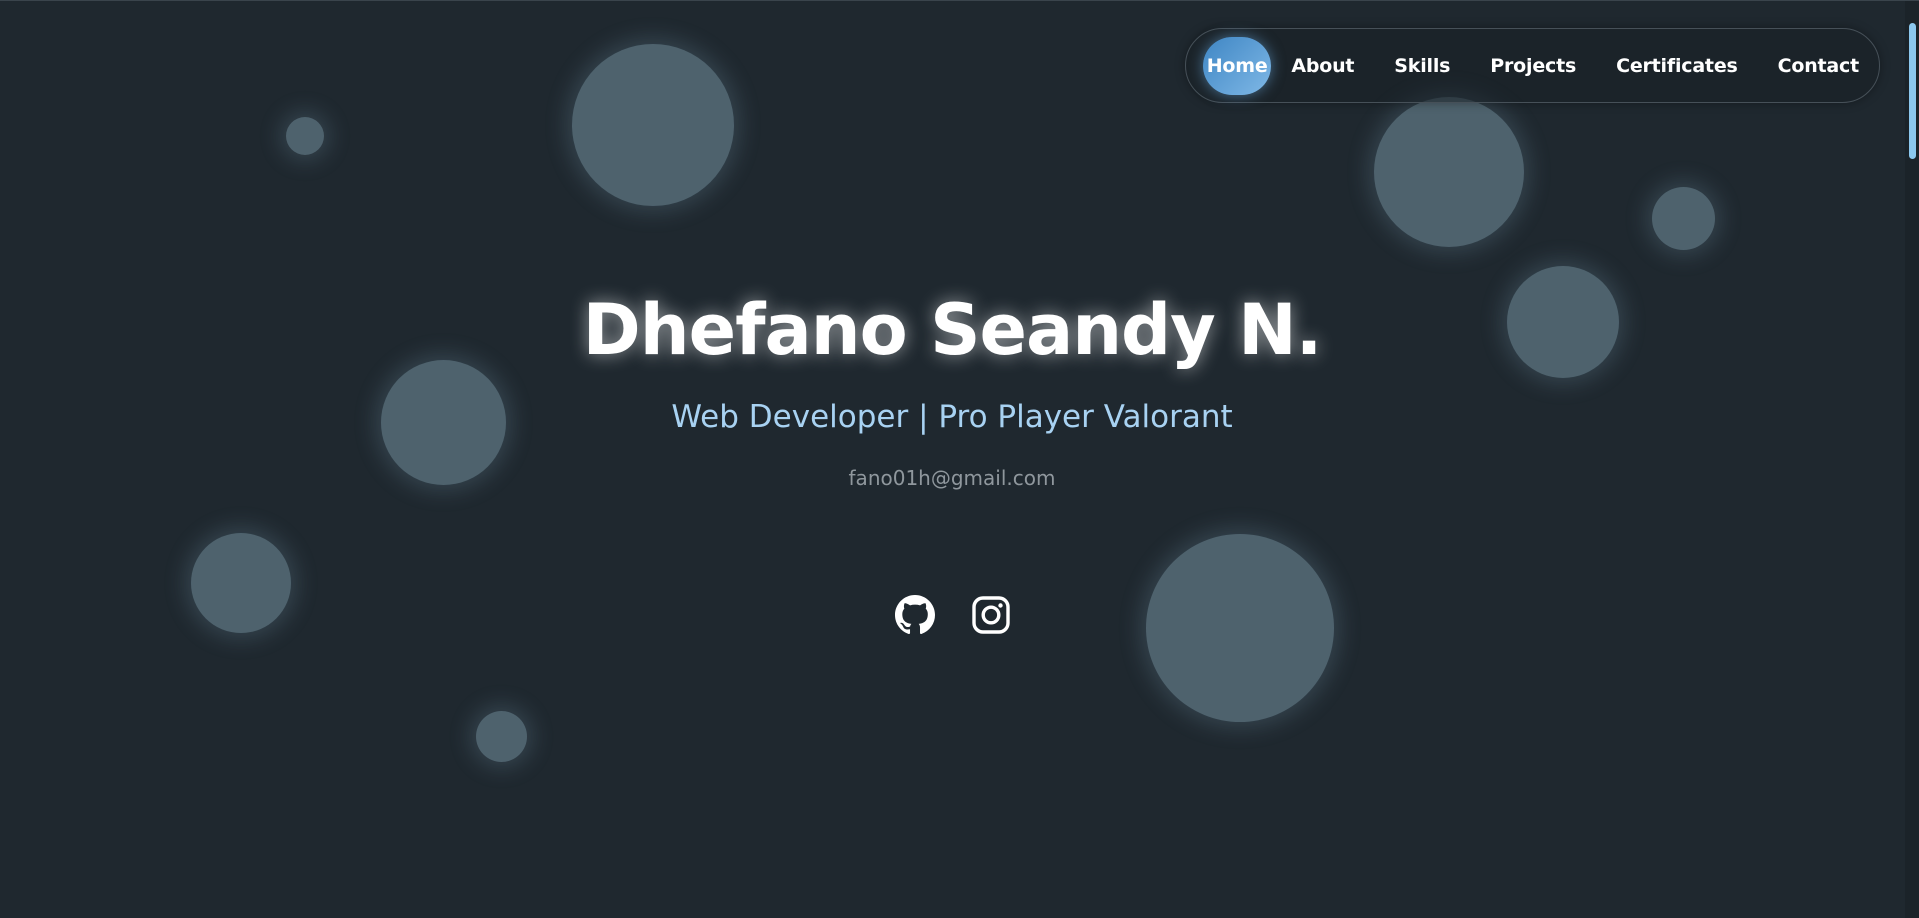 The height and width of the screenshot is (918, 1919). I want to click on instagram-icon, so click(991, 615).